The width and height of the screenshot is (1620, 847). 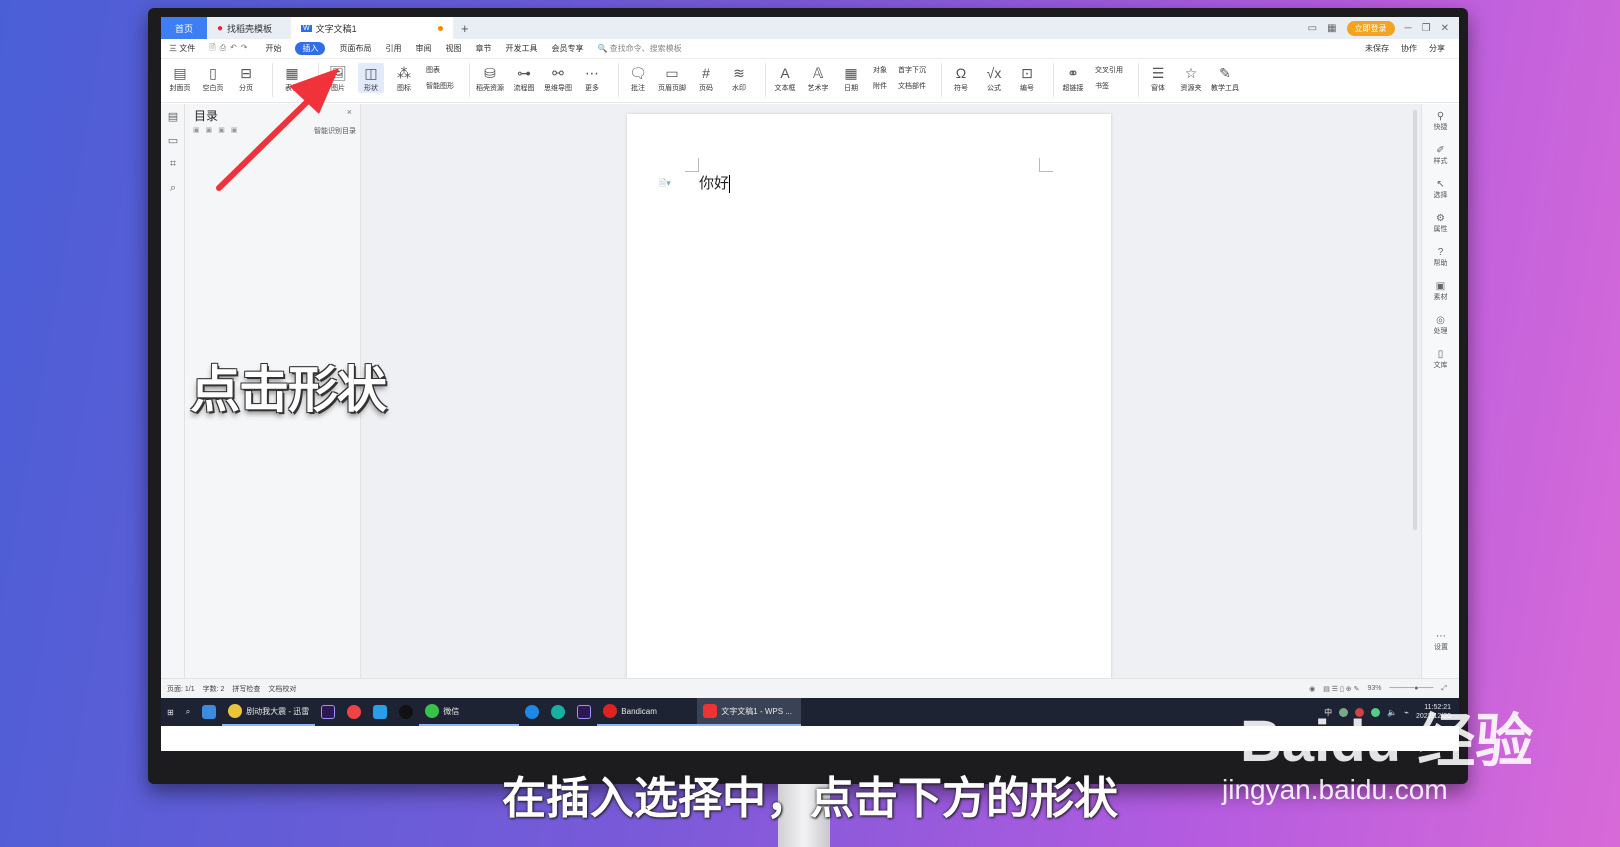 I want to click on hyperlink-button: ⚭ 超链接, so click(x=1073, y=78).